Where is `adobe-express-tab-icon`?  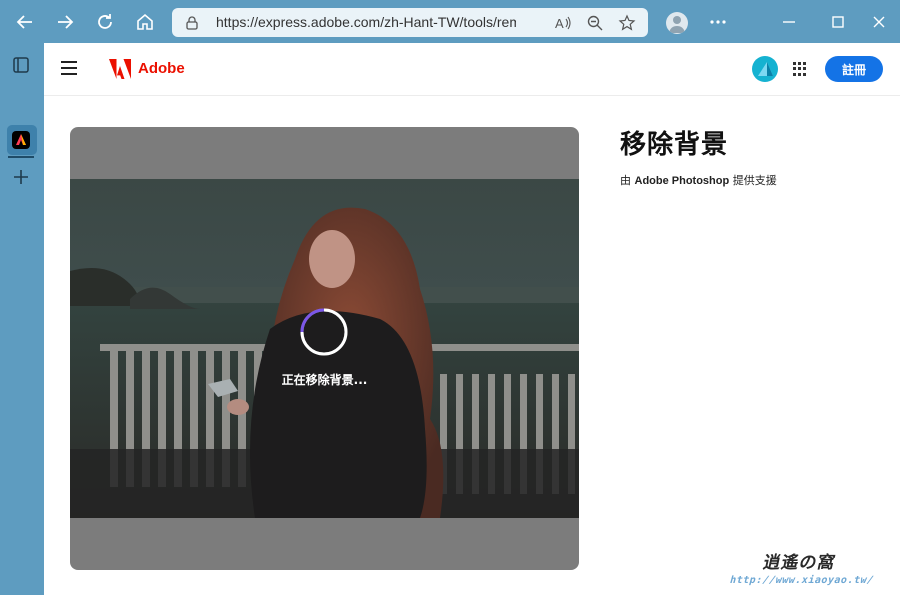 adobe-express-tab-icon is located at coordinates (21, 140).